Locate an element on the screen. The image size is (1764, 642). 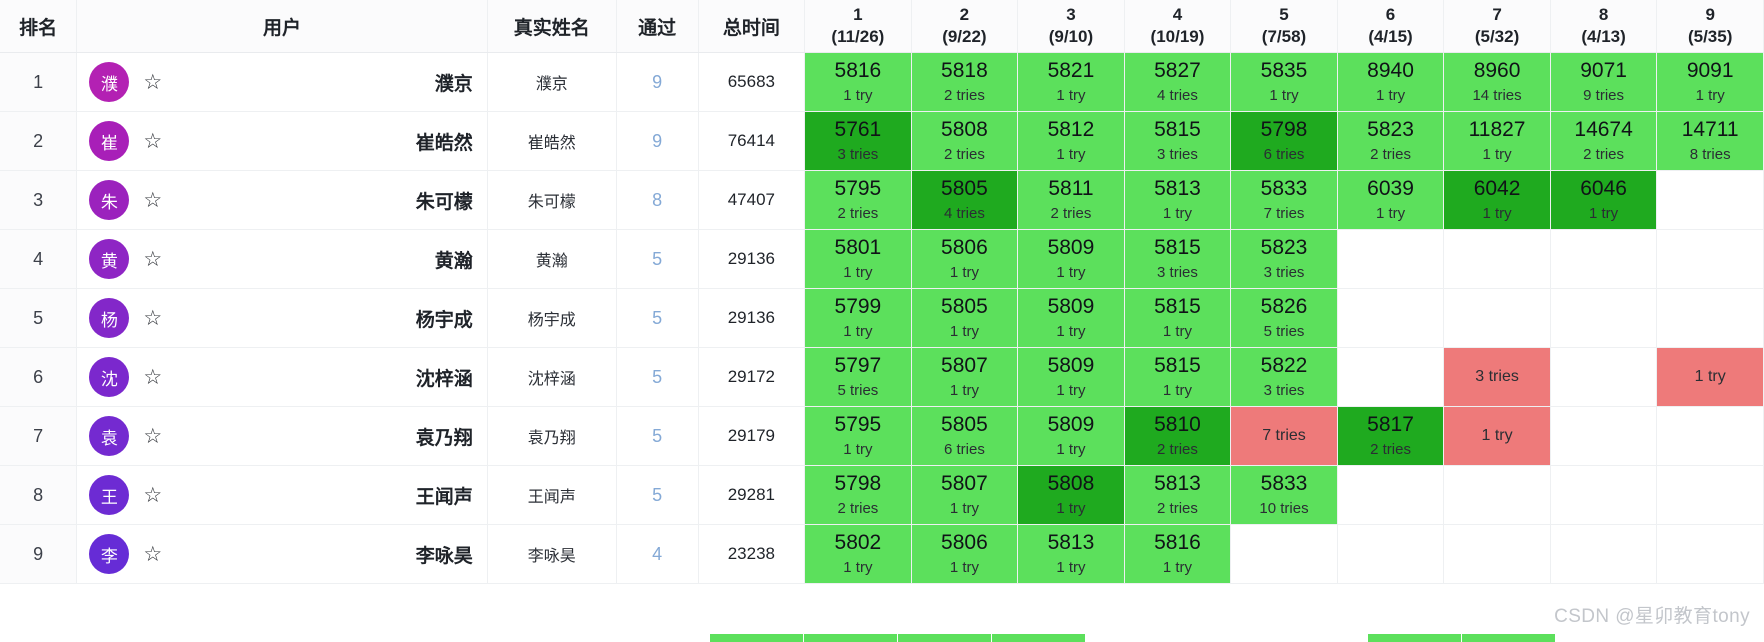
submission-cell: 5799 1 try is located at coordinates (858, 318).